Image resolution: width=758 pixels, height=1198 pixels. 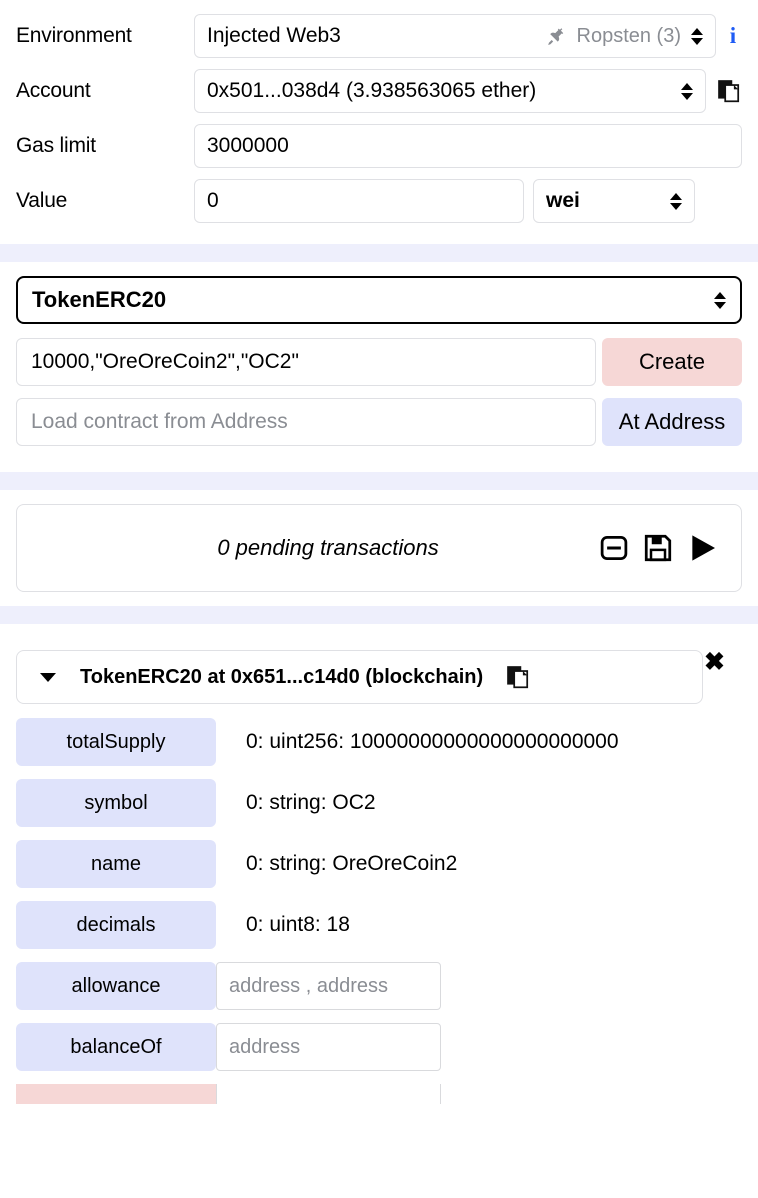 I want to click on pending-transactions-text: 0 pending transactions, so click(x=328, y=547).